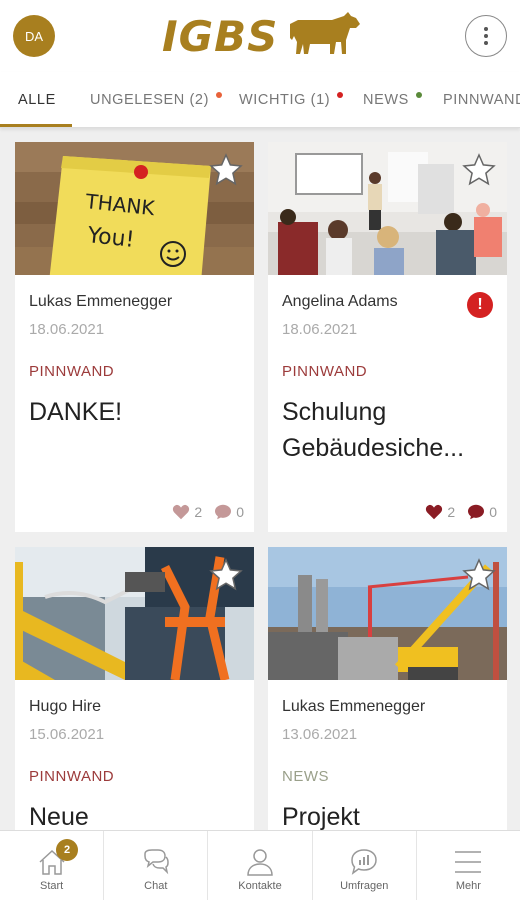 The width and height of the screenshot is (520, 900). Describe the element at coordinates (52, 865) in the screenshot. I see `nav-start: 2 Start` at that location.